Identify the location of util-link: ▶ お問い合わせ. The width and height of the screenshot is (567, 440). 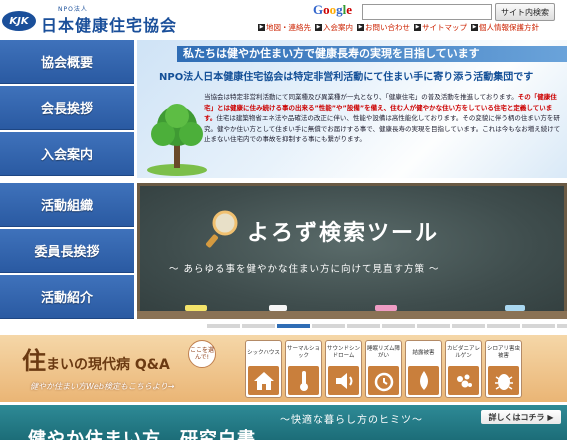
(383, 27).